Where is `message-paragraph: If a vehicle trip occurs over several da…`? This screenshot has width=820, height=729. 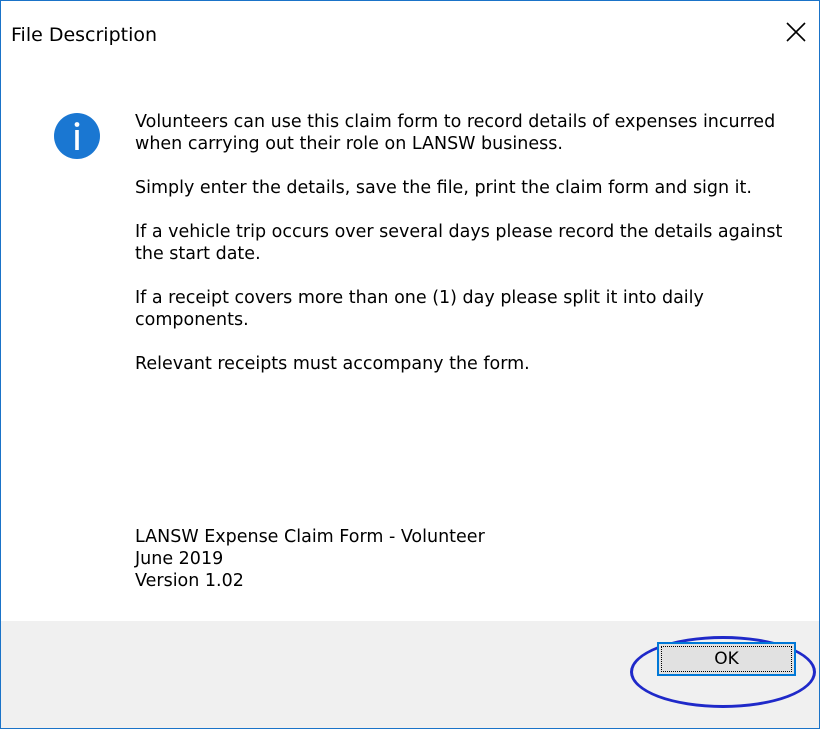
message-paragraph: If a vehicle trip occurs over several da… is located at coordinates (459, 243).